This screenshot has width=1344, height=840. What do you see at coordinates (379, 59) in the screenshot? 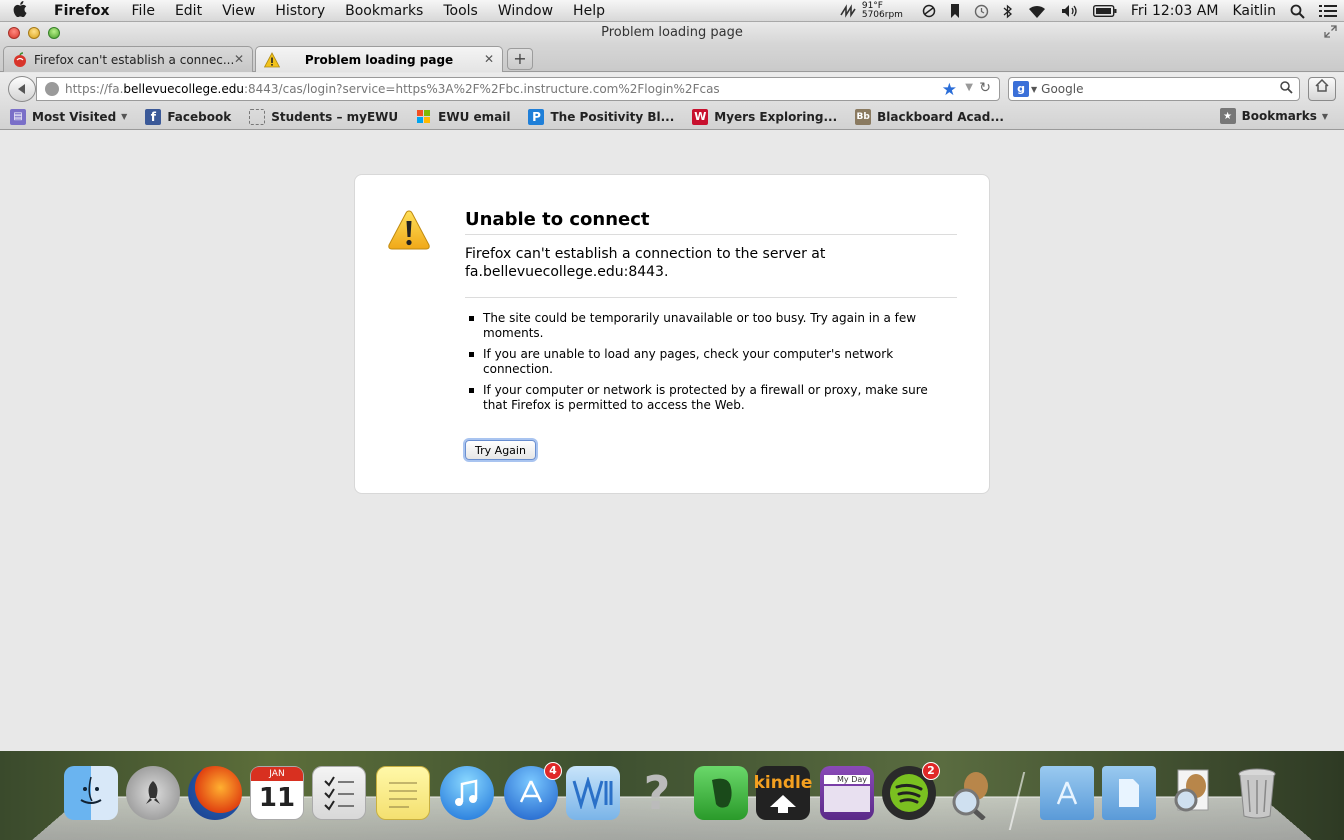
I see `tab-problem-loading: Problem loading page ✕` at bounding box center [379, 59].